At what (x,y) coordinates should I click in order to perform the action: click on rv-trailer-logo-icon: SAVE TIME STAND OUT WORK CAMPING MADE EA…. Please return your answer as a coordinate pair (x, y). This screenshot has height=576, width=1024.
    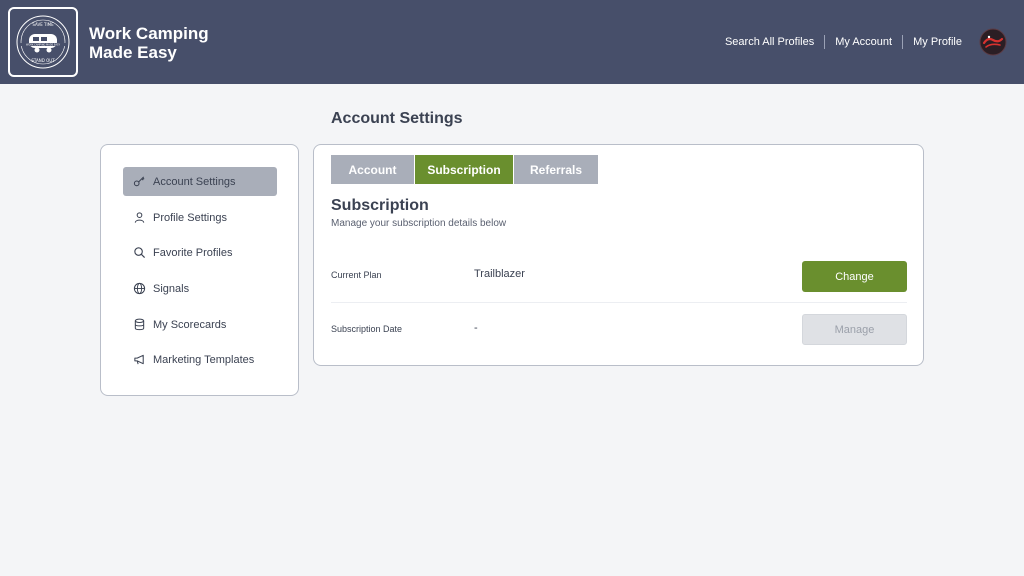
    Looking at the image, I should click on (43, 42).